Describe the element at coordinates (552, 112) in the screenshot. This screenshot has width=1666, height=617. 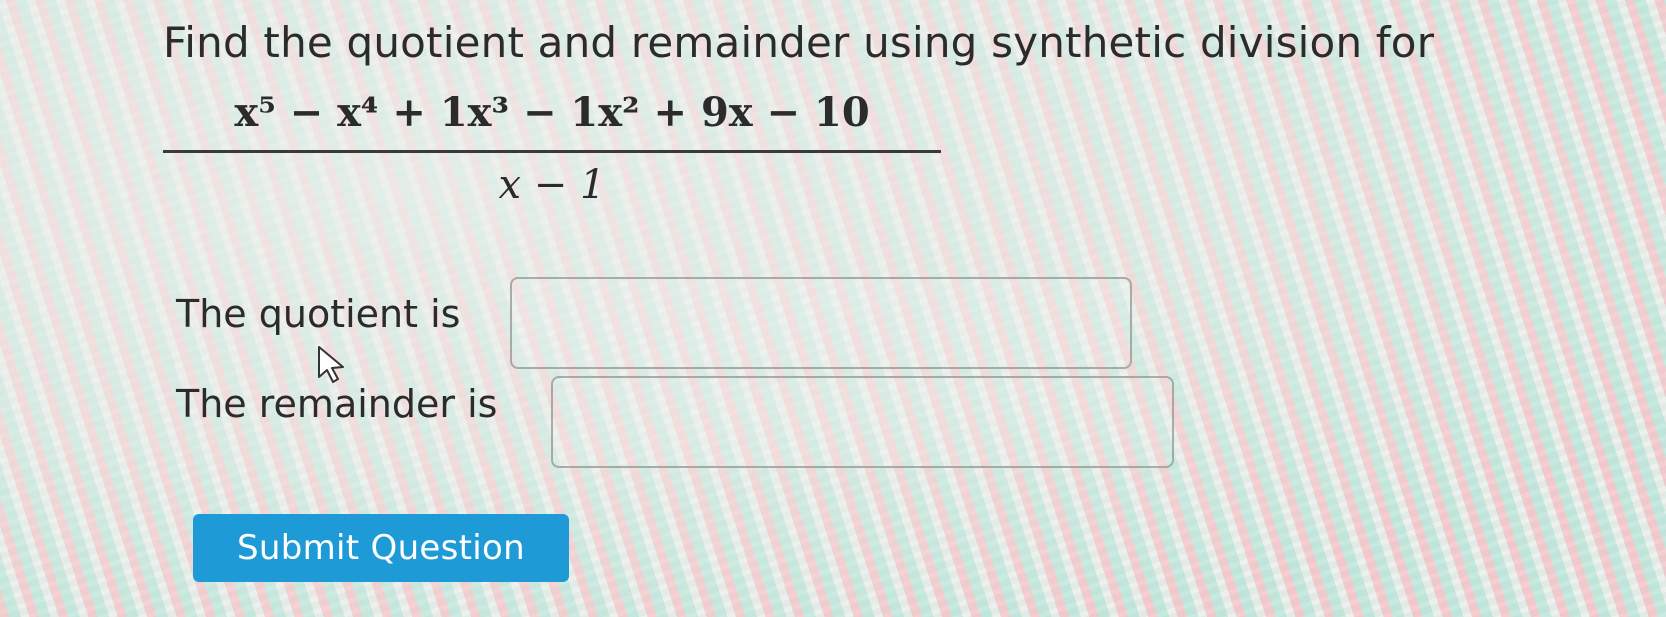
I see `fraction-numerator: x⁵ − x⁴ + 1x³ − 1x² + 9x − 10` at that location.